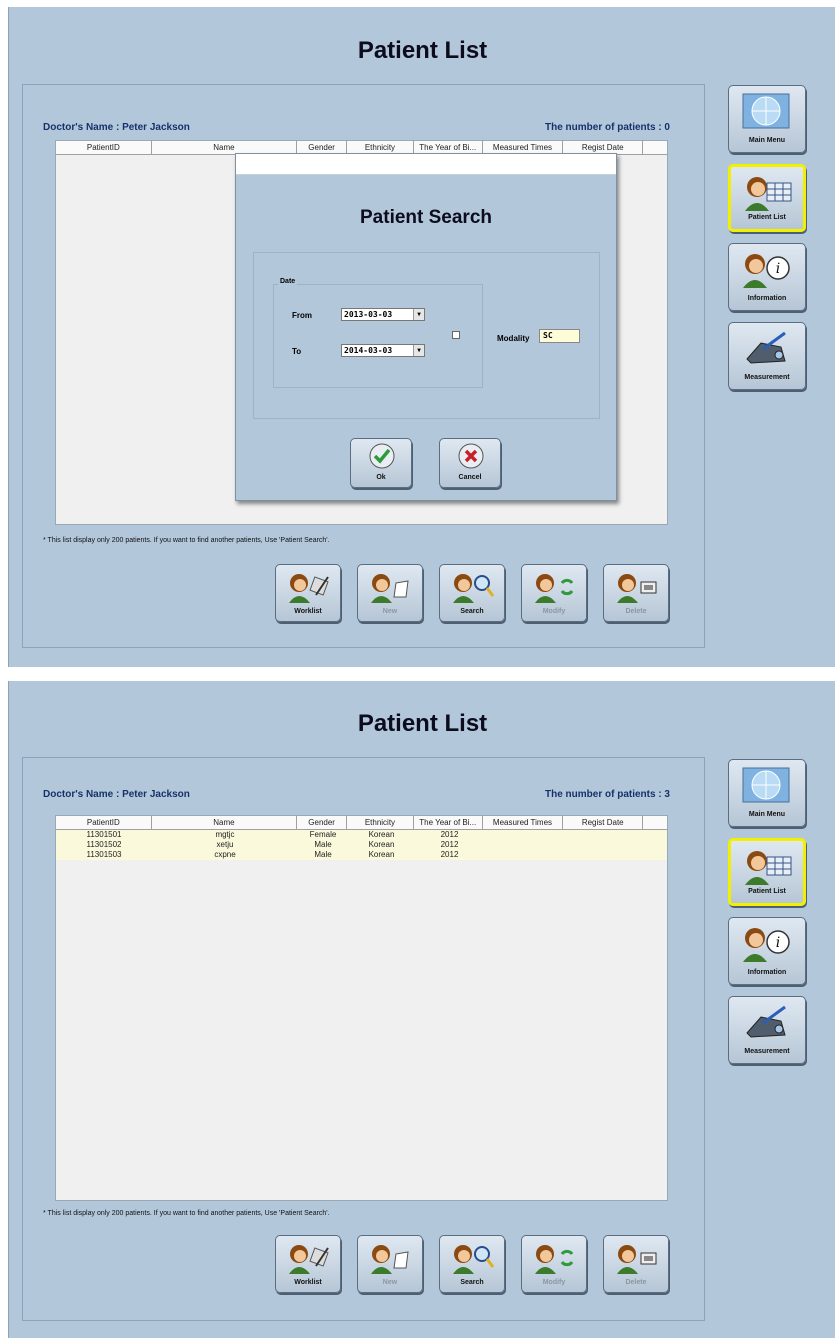  I want to click on cell-patientid: 11301503, so click(104, 854).